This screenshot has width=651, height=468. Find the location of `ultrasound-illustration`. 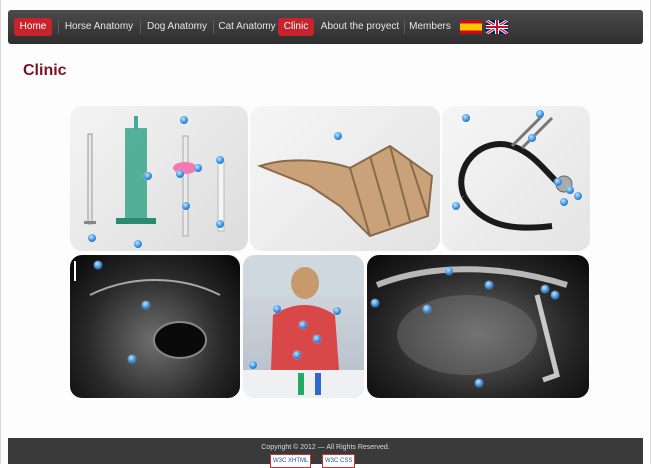

ultrasound-illustration is located at coordinates (147, 310).